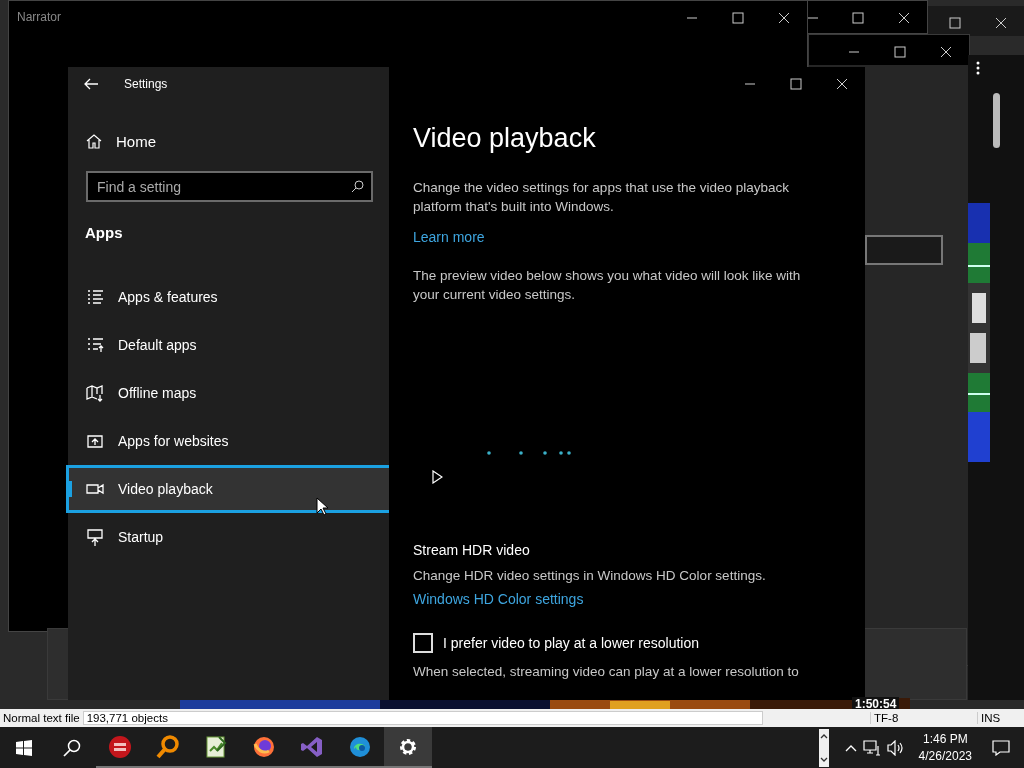 This screenshot has height=768, width=1024. Describe the element at coordinates (904, 250) in the screenshot. I see `input-field` at that location.